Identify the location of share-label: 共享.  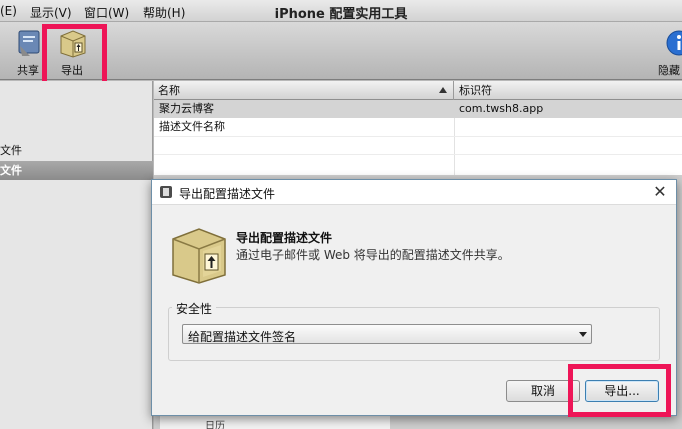
(28, 70).